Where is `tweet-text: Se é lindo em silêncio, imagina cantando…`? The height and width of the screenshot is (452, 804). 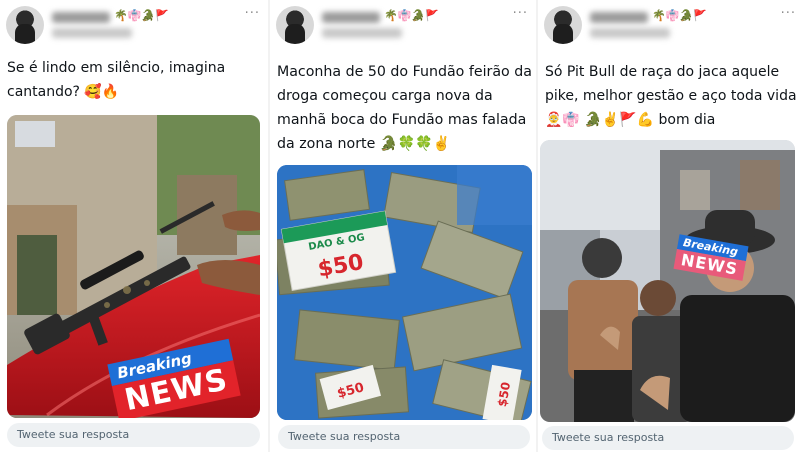 tweet-text: Se é lindo em silêncio, imagina cantando… is located at coordinates (116, 80).